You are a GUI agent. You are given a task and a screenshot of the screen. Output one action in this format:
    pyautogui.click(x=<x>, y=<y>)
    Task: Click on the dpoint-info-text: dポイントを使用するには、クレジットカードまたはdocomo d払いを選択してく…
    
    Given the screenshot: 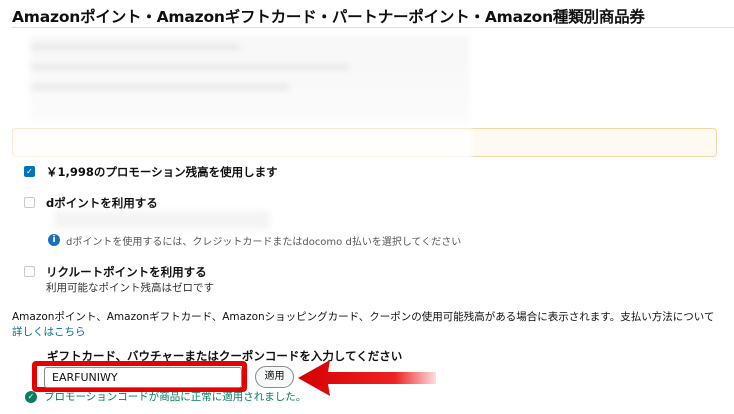 What is the action you would take?
    pyautogui.click(x=264, y=242)
    